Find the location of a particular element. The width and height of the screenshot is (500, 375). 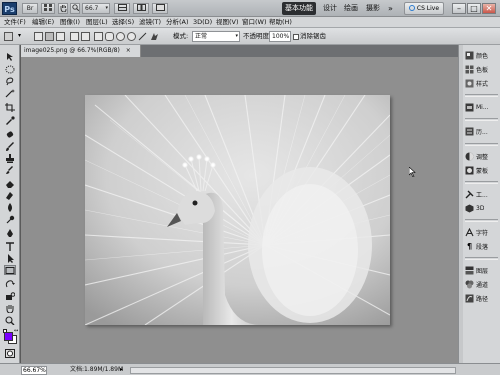

blur-tool-icon is located at coordinates (10, 207).